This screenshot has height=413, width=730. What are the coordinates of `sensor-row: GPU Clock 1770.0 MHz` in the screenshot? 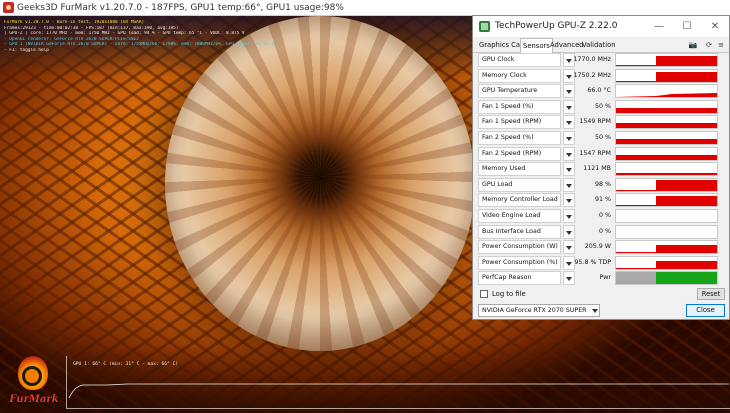 It's located at (599, 60).